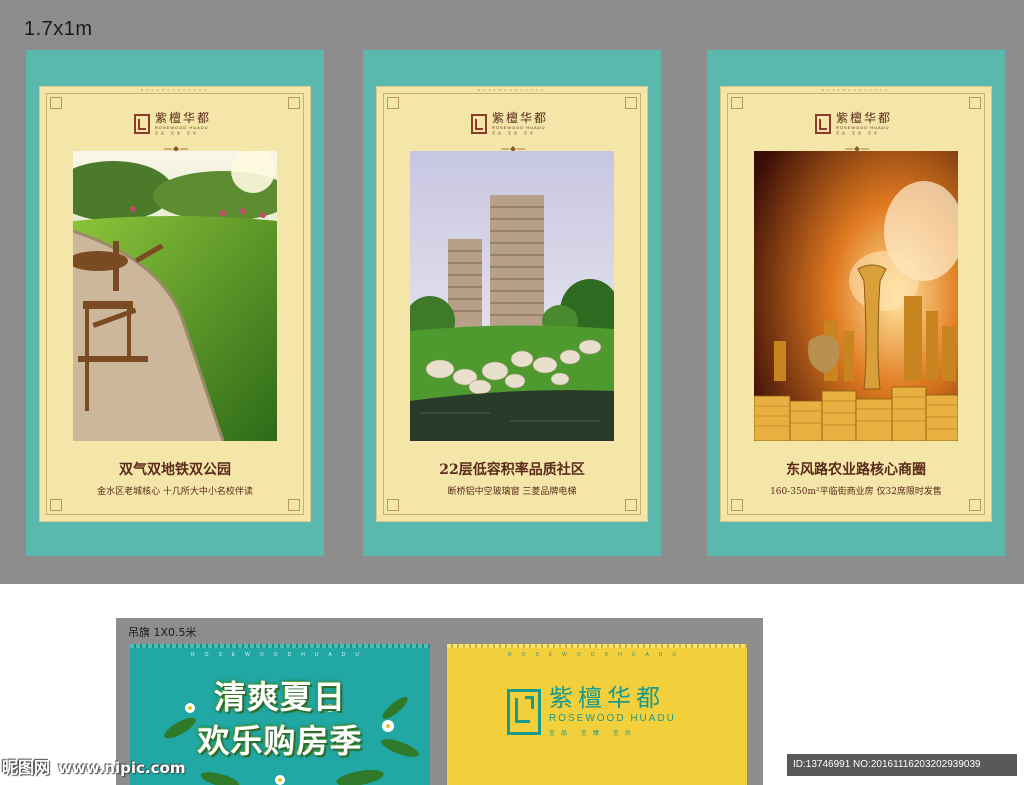 The height and width of the screenshot is (785, 1024). Describe the element at coordinates (175, 470) in the screenshot. I see `poster-headline: 双气双地铁双公园` at that location.